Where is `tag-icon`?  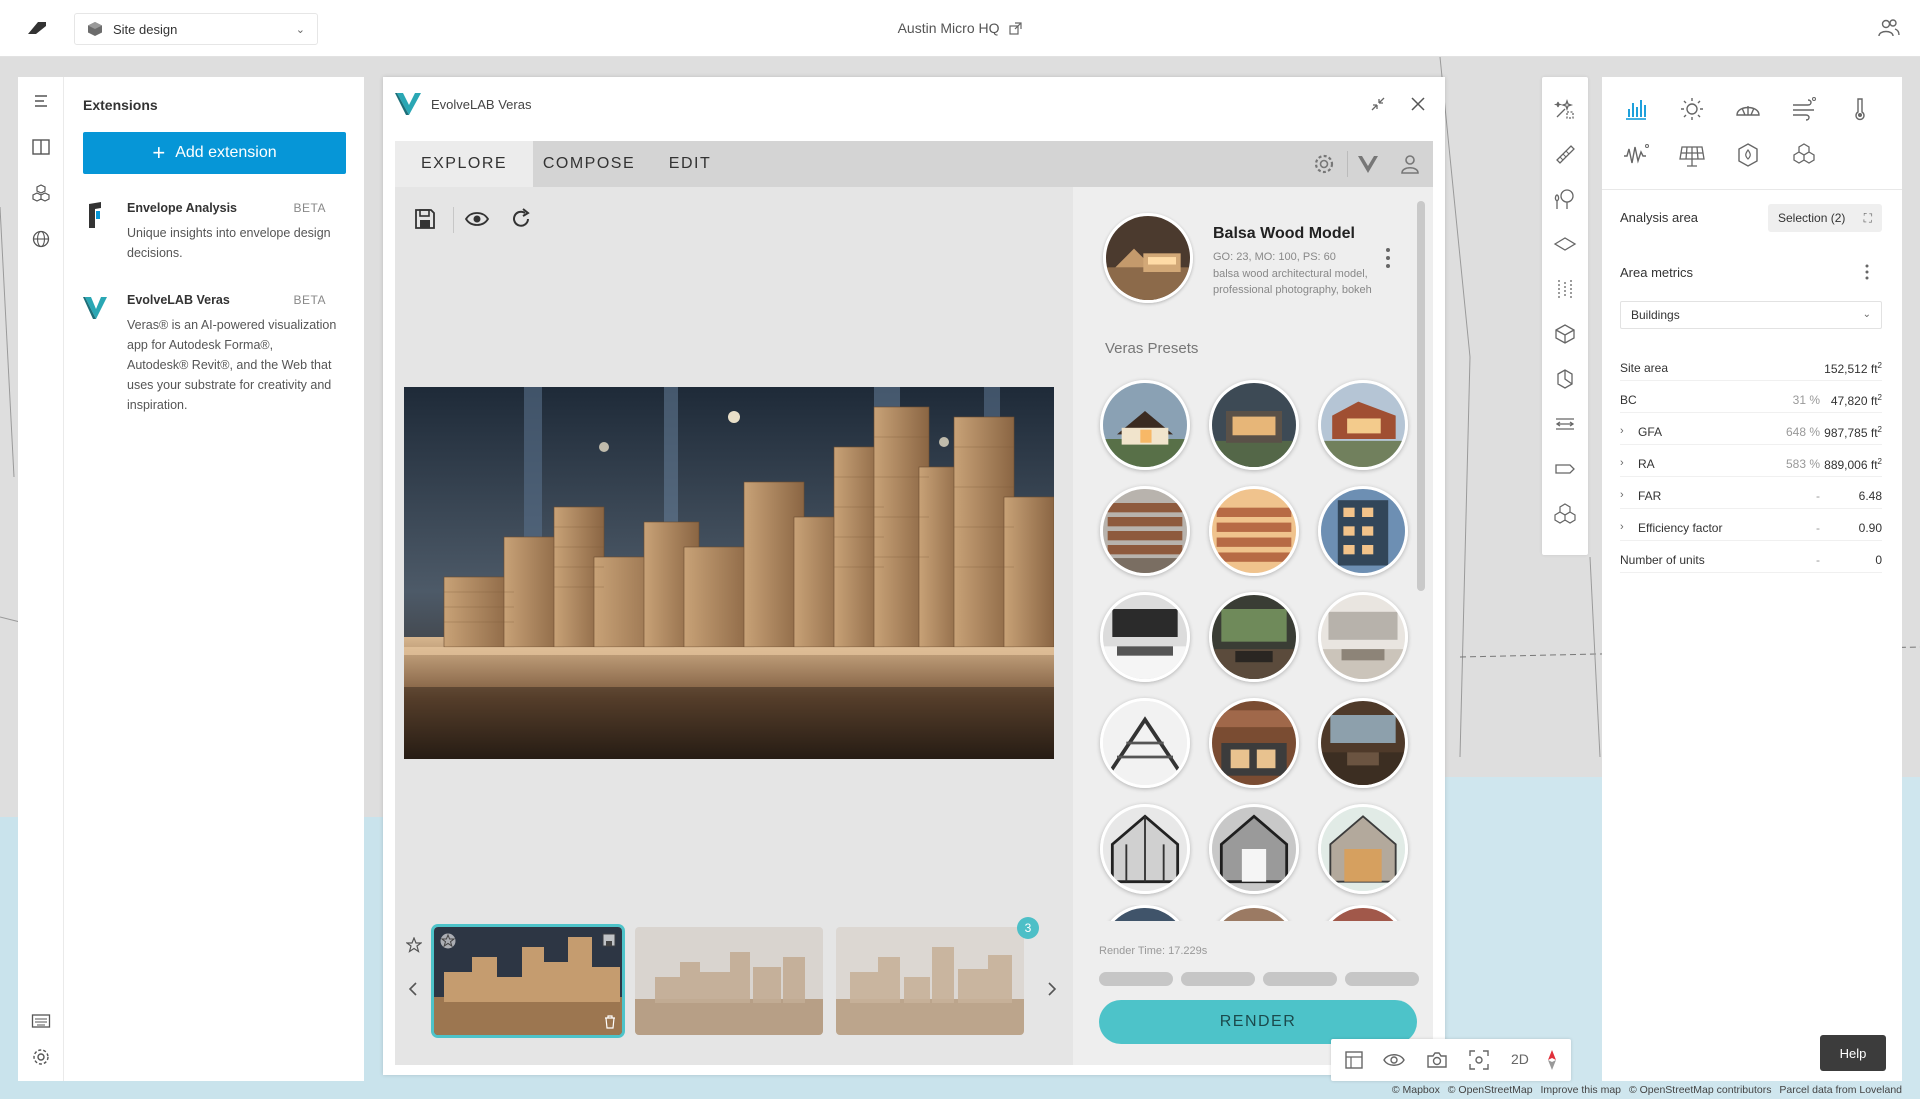 tag-icon is located at coordinates (1565, 469).